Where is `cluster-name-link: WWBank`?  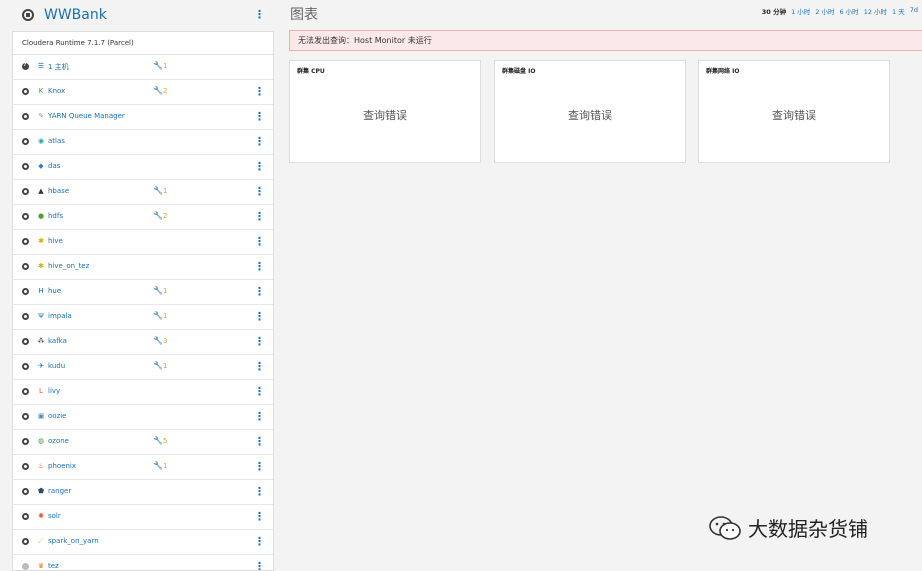
cluster-name-link: WWBank is located at coordinates (75, 15).